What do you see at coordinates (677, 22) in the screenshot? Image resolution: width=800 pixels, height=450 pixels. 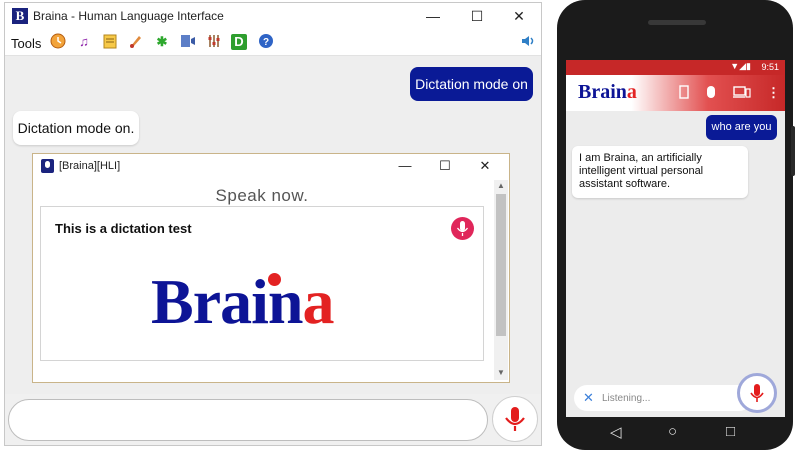 I see `phone-speaker` at bounding box center [677, 22].